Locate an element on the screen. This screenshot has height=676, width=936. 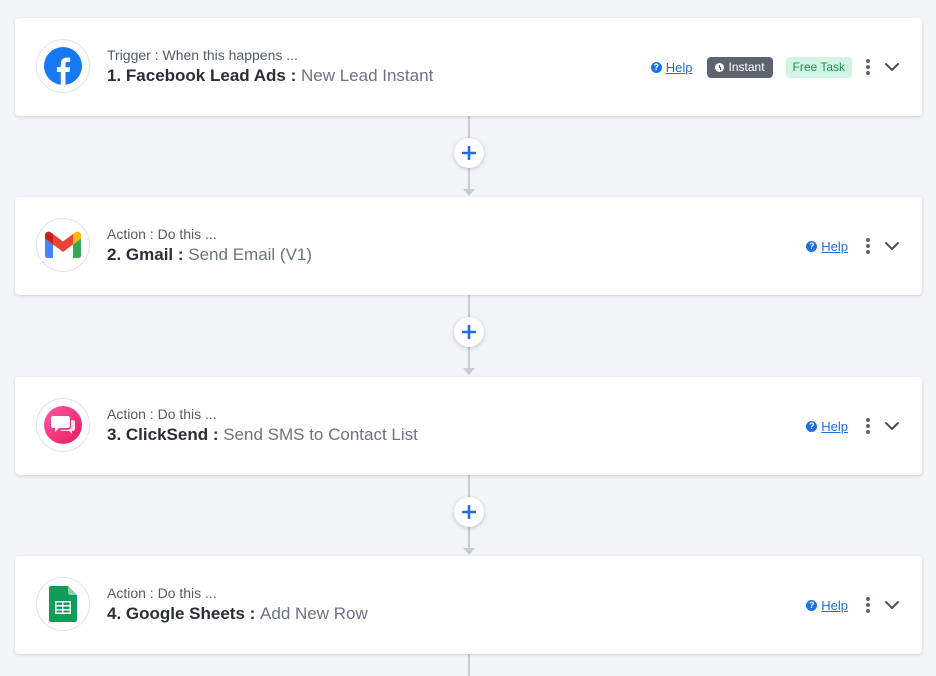
step-event-name: Send SMS to Contact List is located at coordinates (320, 434).